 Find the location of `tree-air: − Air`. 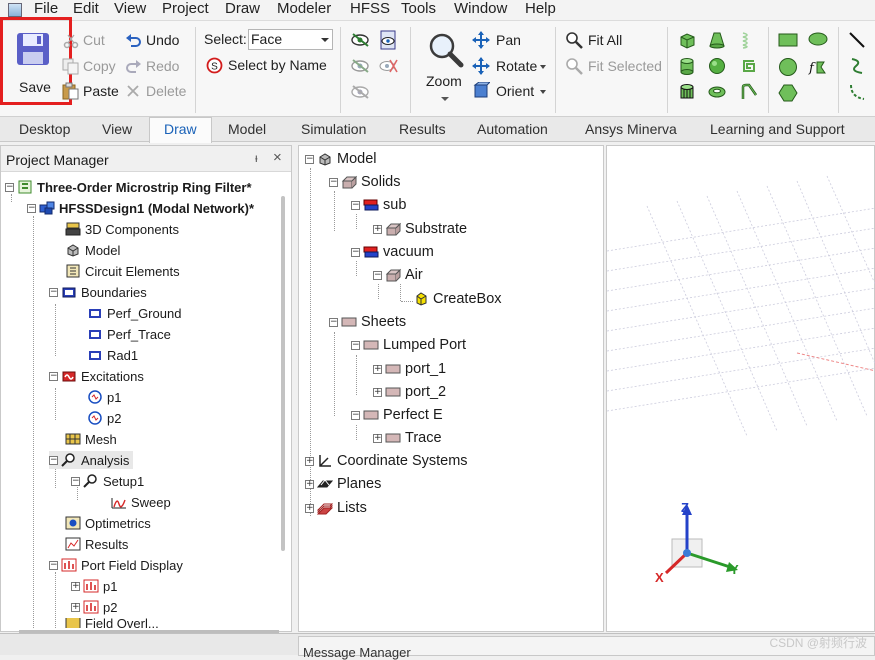

tree-air: − Air is located at coordinates (398, 275).